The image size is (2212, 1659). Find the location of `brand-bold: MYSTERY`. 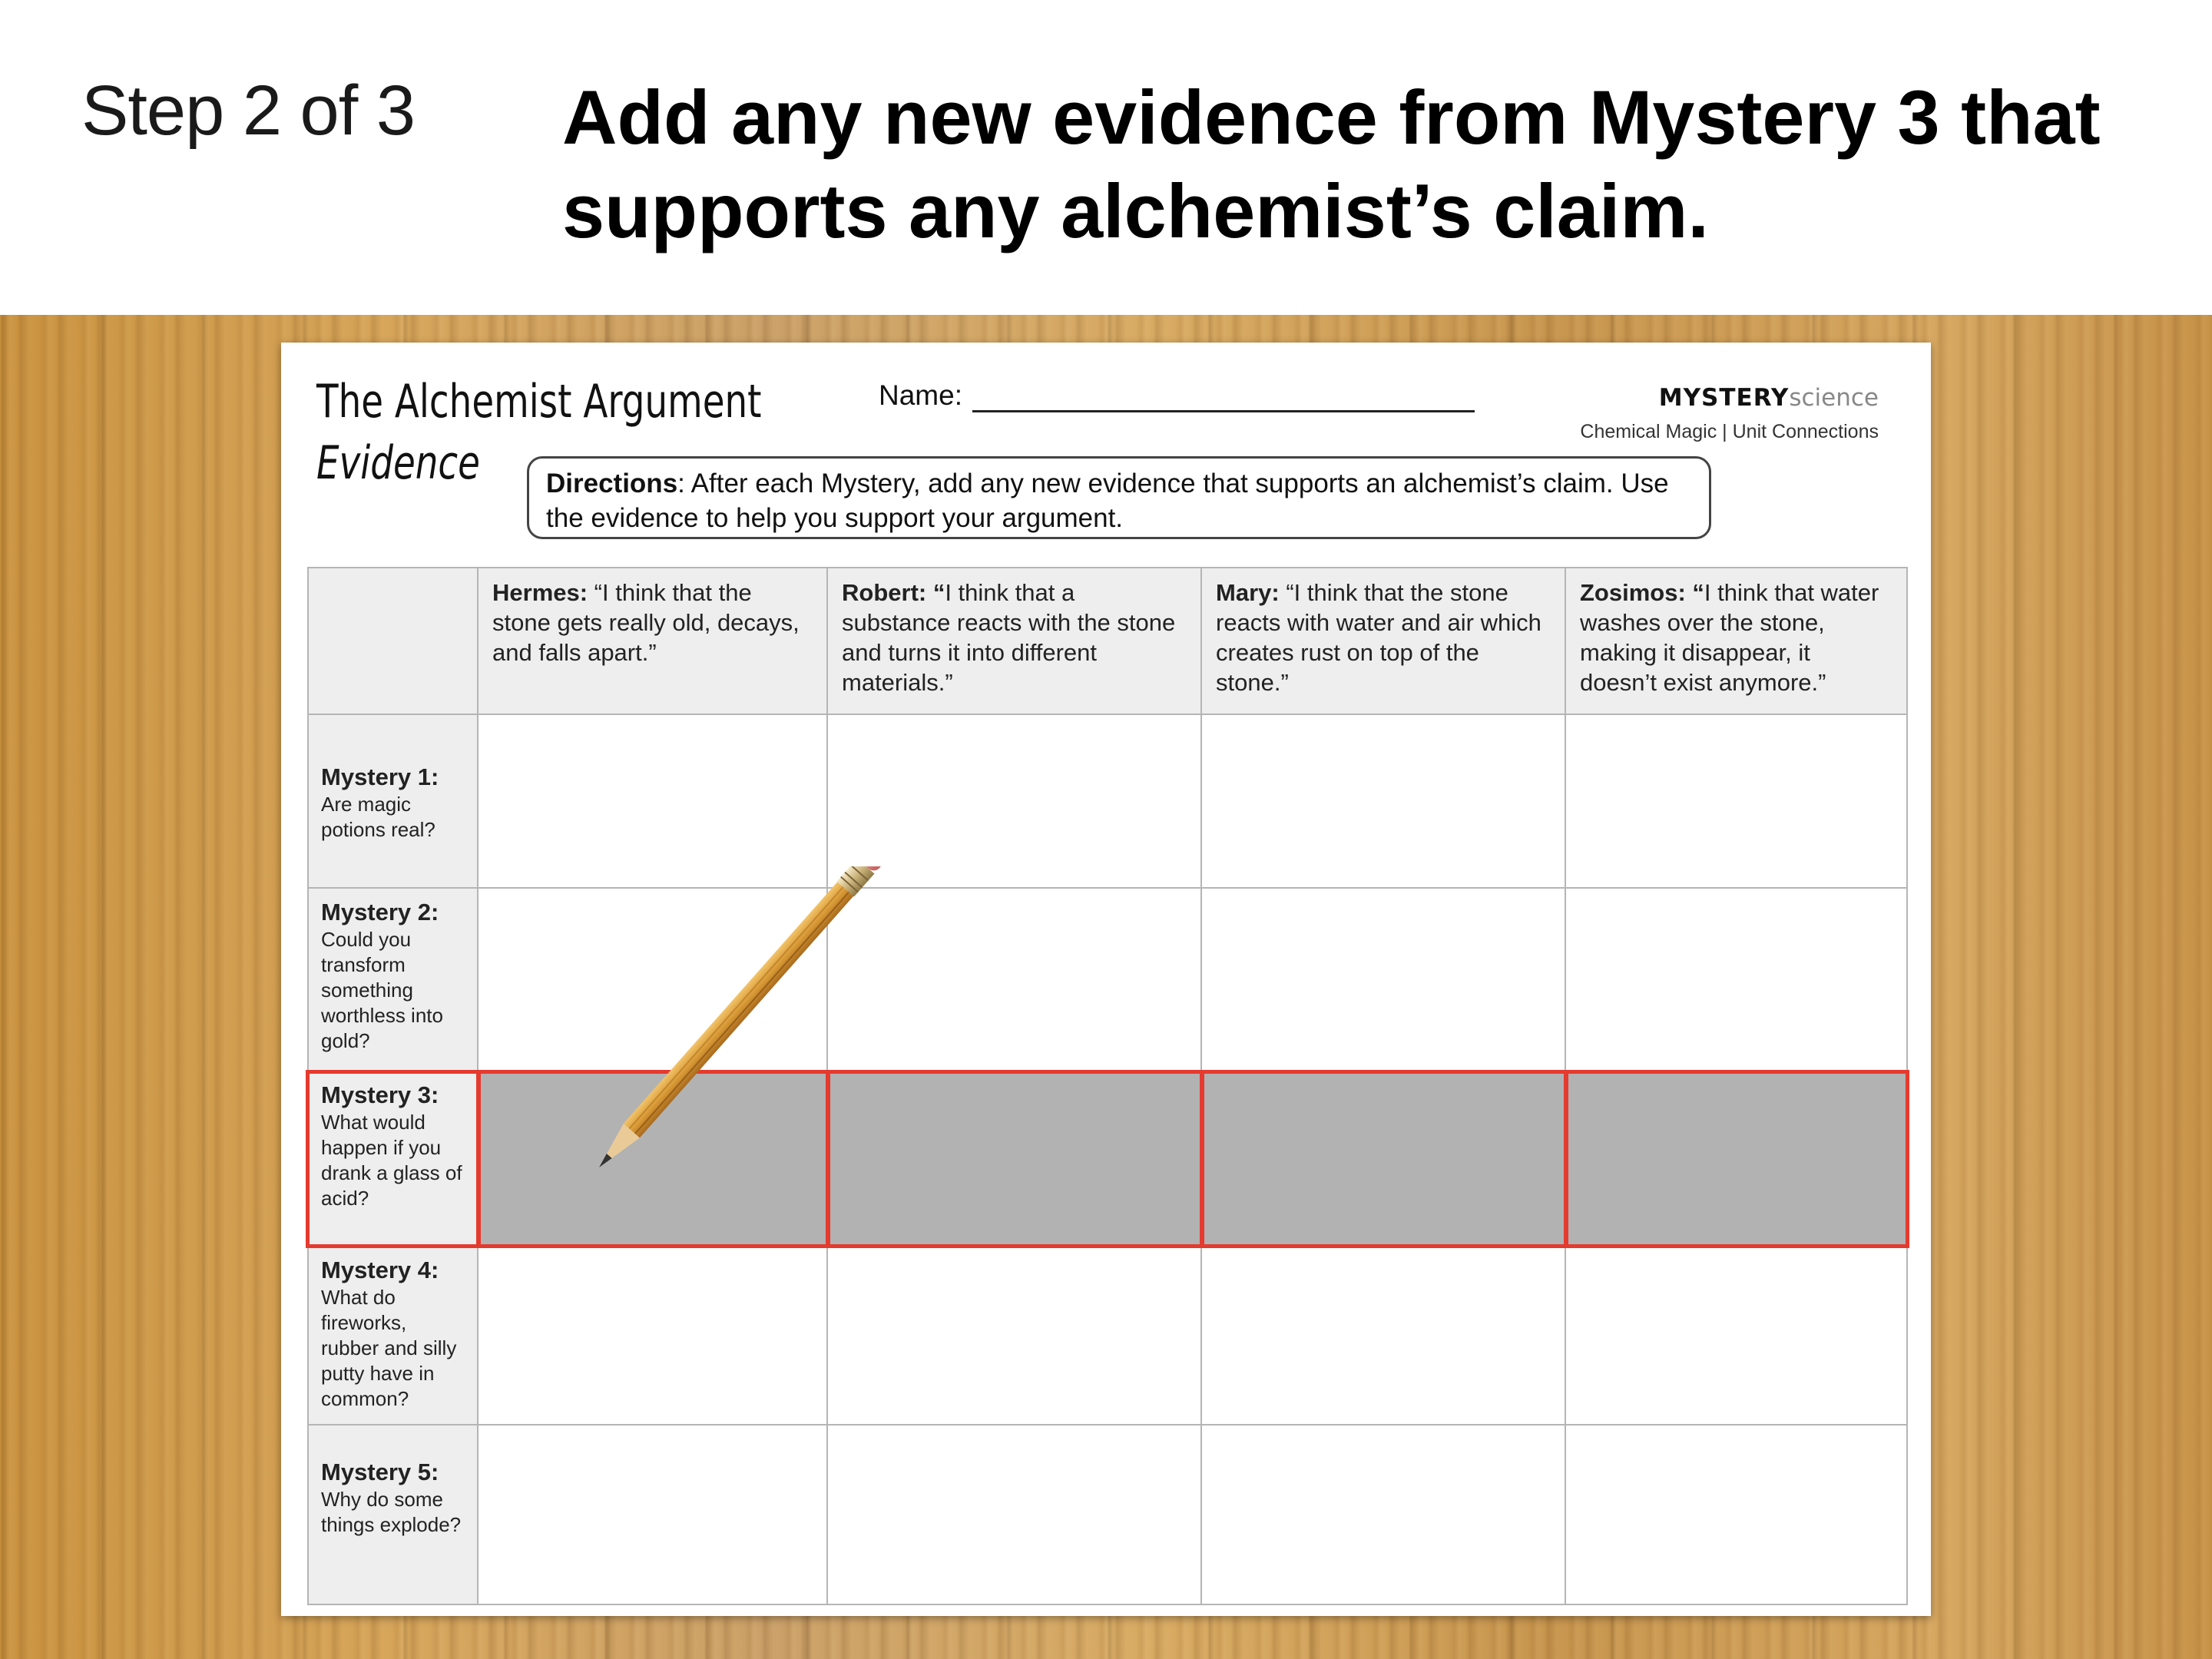

brand-bold: MYSTERY is located at coordinates (1724, 398).